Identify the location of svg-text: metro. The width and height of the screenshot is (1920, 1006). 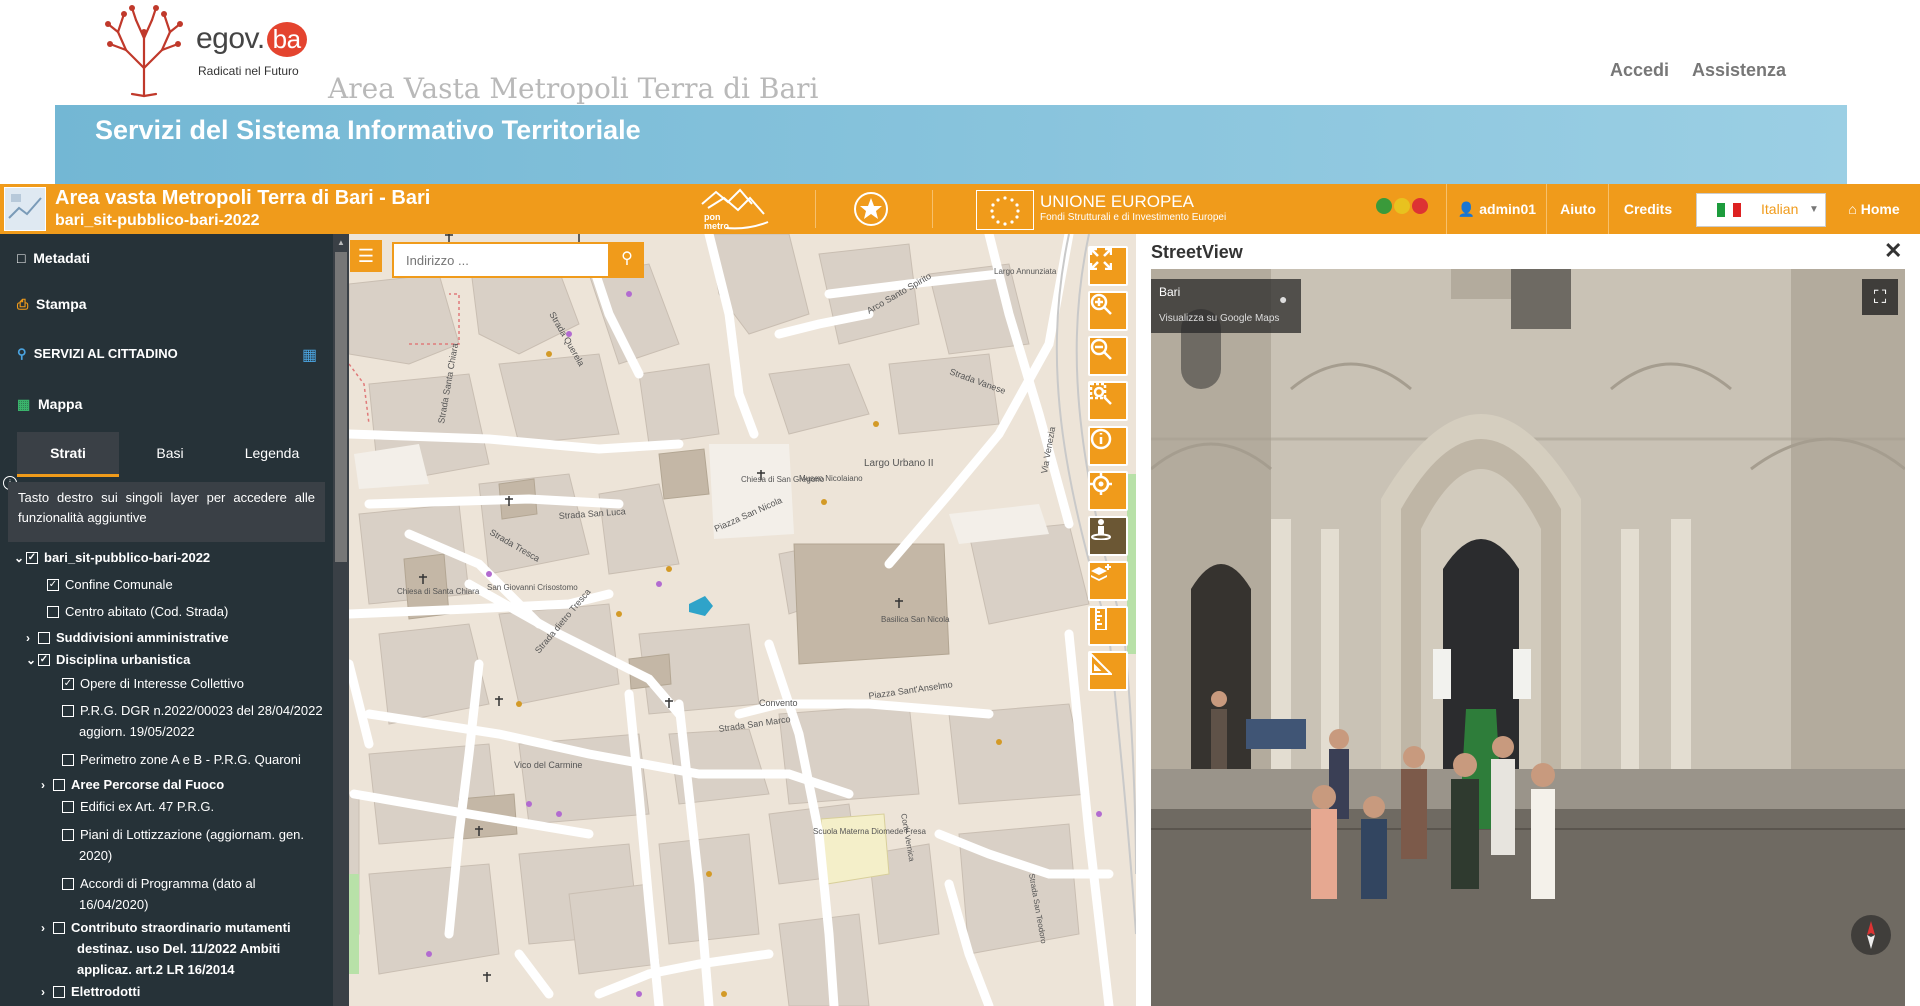
(717, 226).